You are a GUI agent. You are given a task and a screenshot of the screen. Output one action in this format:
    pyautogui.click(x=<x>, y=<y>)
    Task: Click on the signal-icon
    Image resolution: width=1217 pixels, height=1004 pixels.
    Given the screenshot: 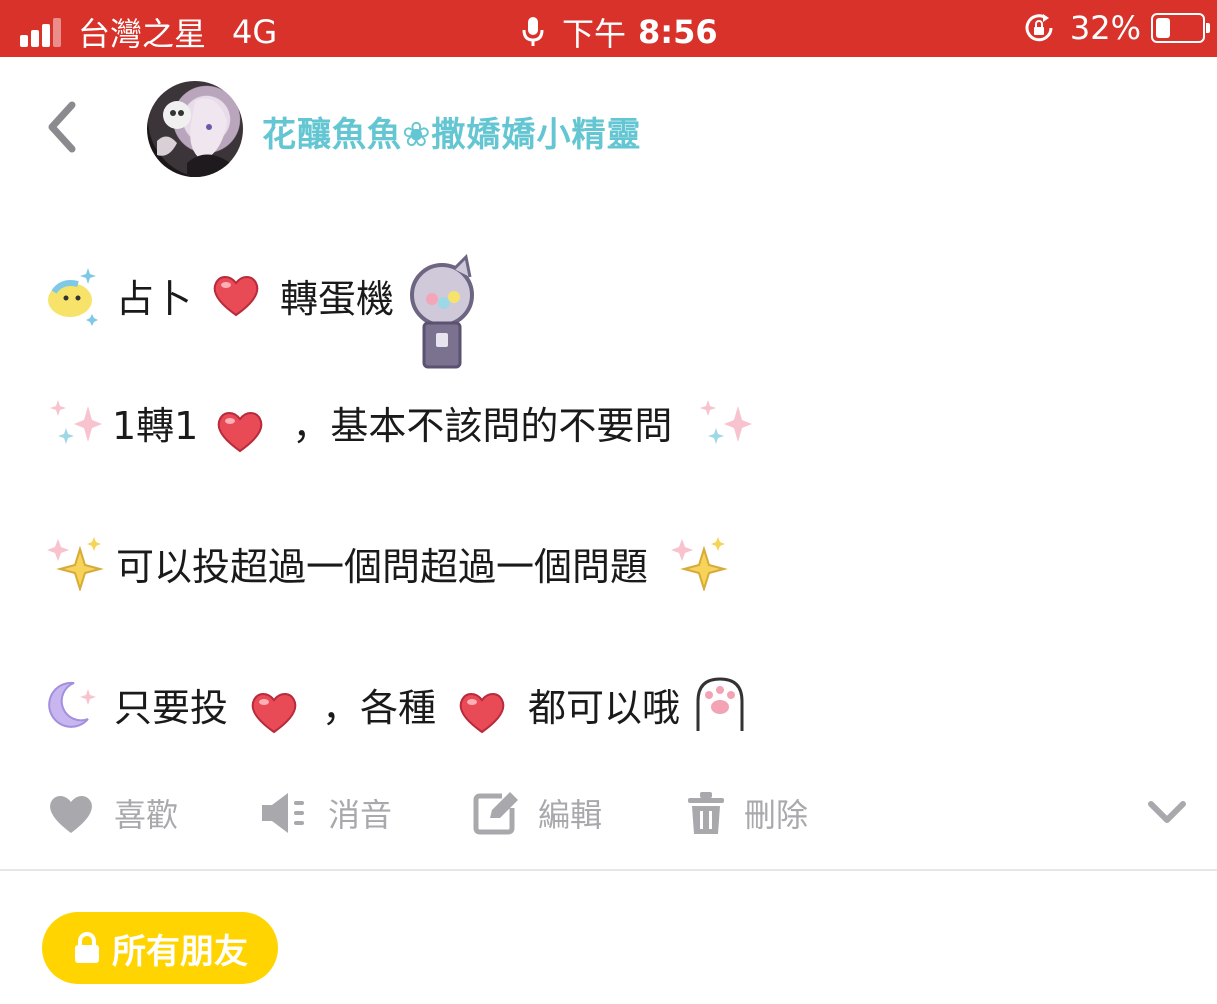 What is the action you would take?
    pyautogui.click(x=42, y=32)
    